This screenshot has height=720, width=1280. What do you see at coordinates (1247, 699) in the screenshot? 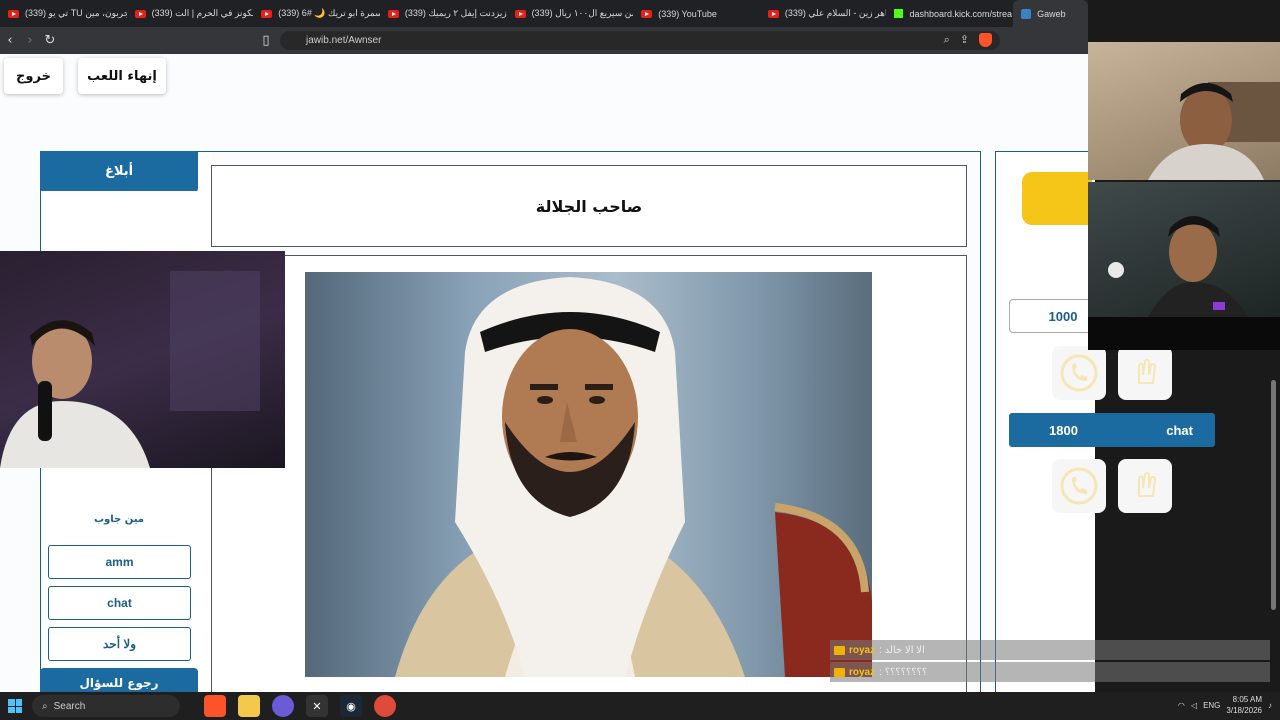
I see `clock-time: 8:05 AM` at bounding box center [1247, 699].